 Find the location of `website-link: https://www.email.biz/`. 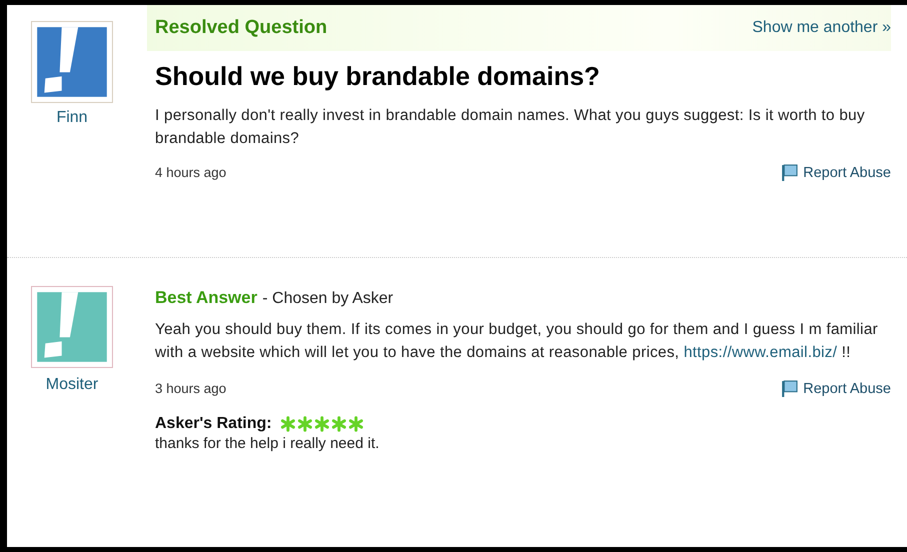

website-link: https://www.email.biz/ is located at coordinates (761, 352).